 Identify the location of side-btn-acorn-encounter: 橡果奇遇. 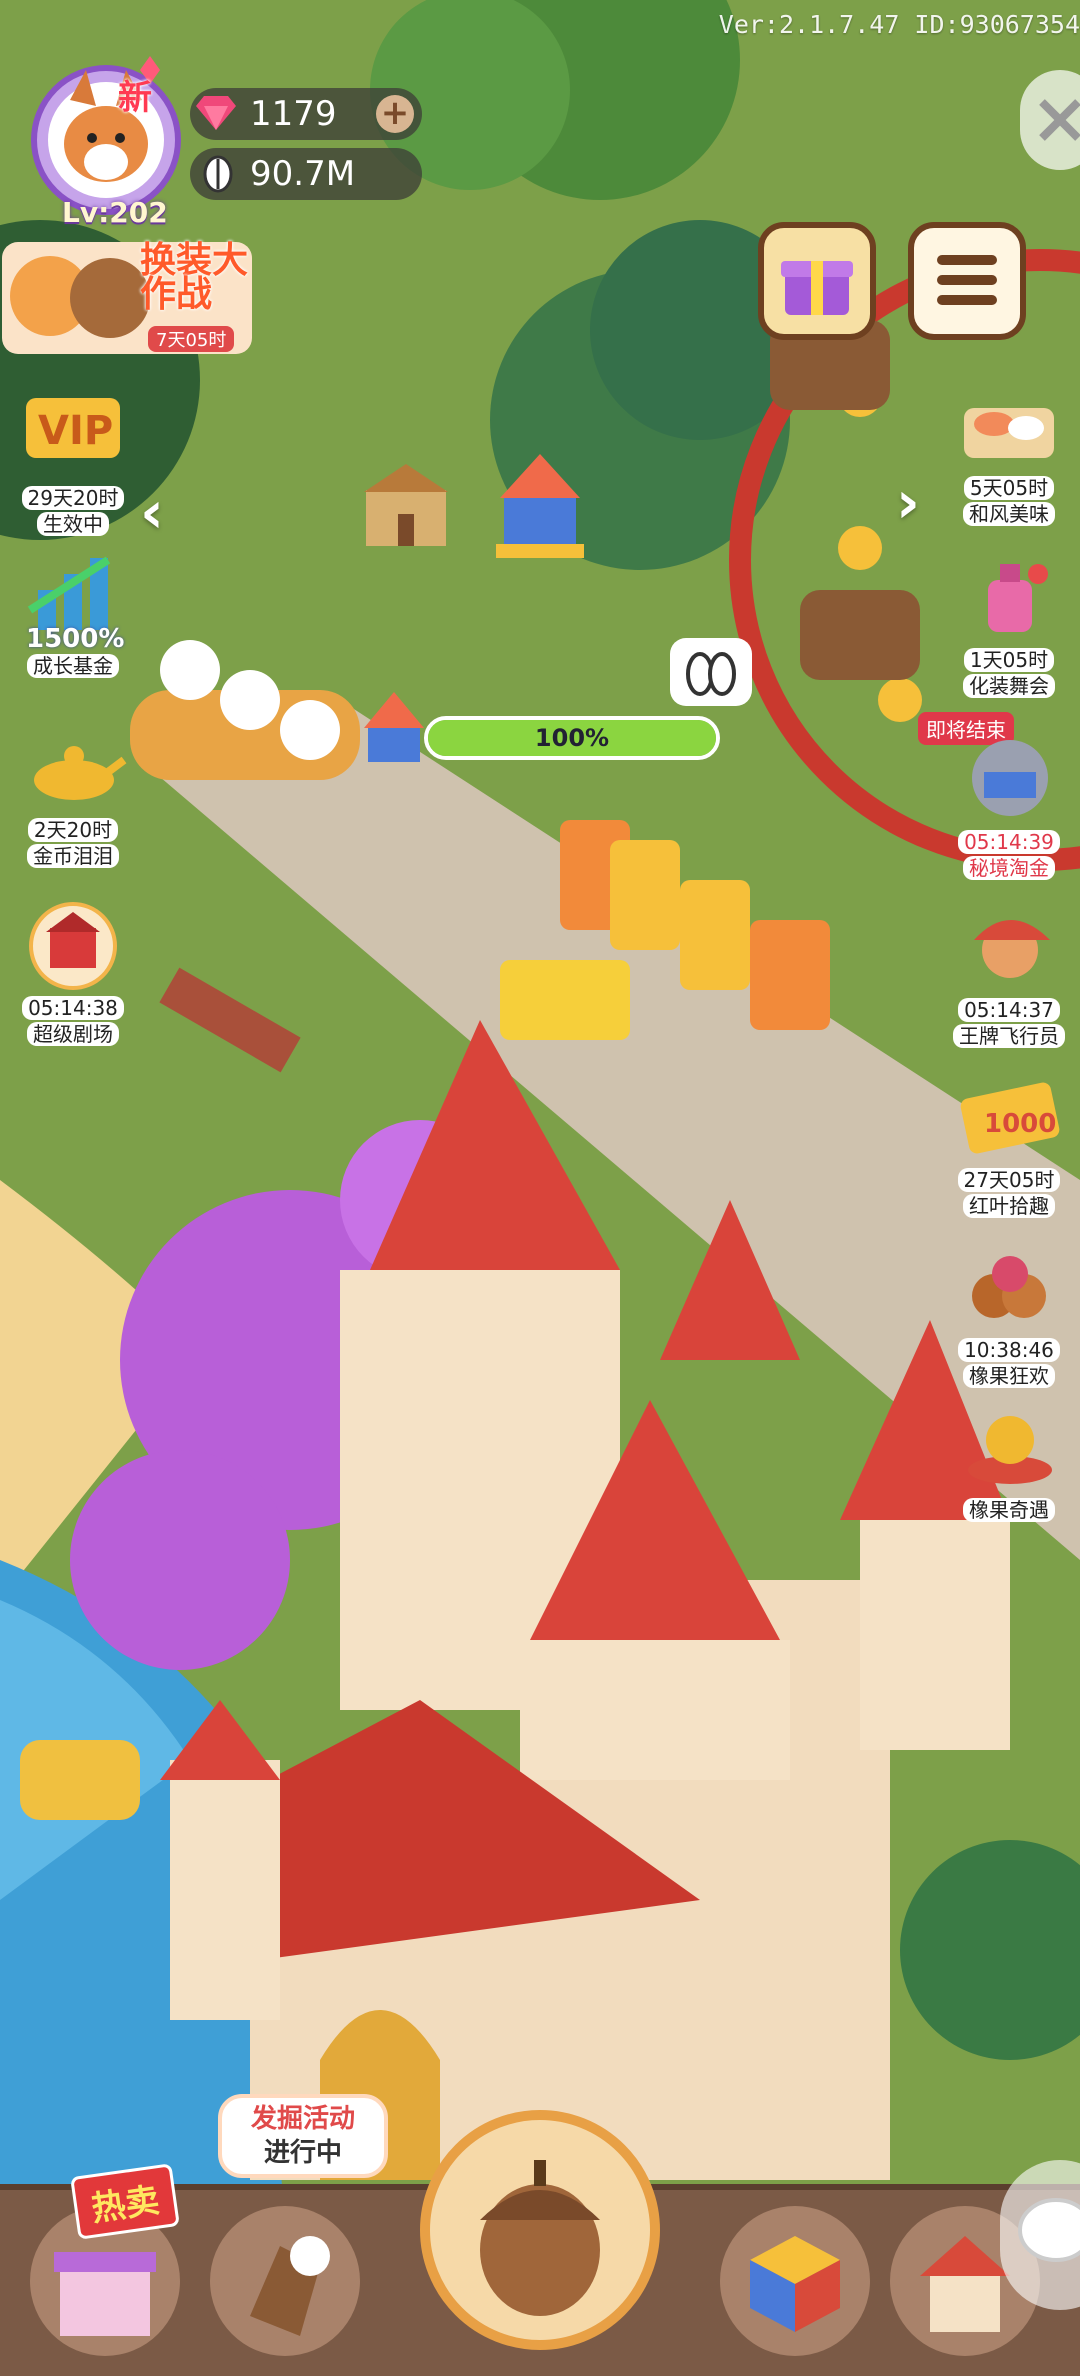
(1009, 1461).